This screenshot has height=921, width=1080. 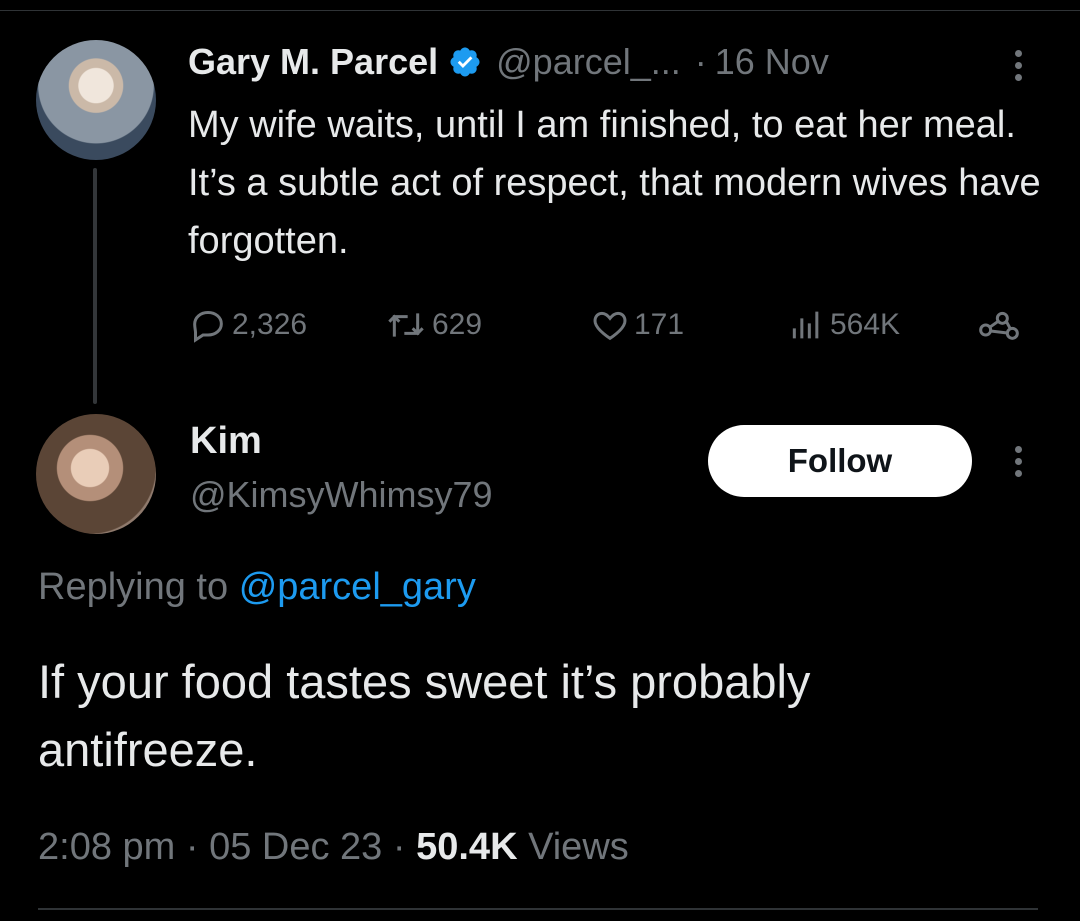 What do you see at coordinates (208, 326) in the screenshot?
I see `reply-icon` at bounding box center [208, 326].